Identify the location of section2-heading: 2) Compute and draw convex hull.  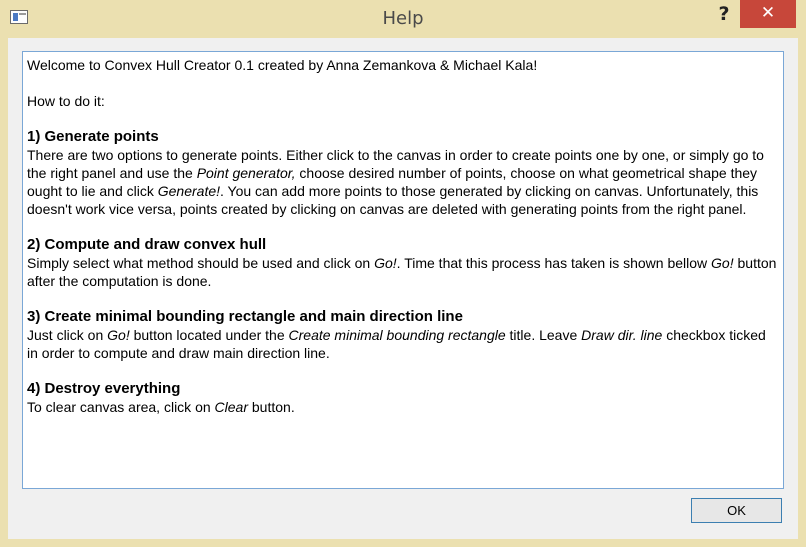
(147, 244).